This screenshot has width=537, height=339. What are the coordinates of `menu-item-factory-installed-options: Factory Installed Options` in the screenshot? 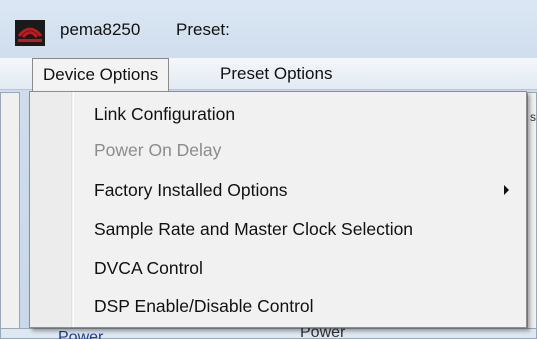 It's located at (191, 190).